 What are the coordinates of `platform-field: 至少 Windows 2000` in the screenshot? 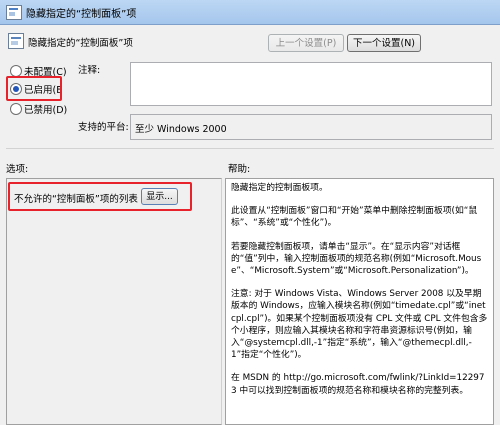 It's located at (311, 127).